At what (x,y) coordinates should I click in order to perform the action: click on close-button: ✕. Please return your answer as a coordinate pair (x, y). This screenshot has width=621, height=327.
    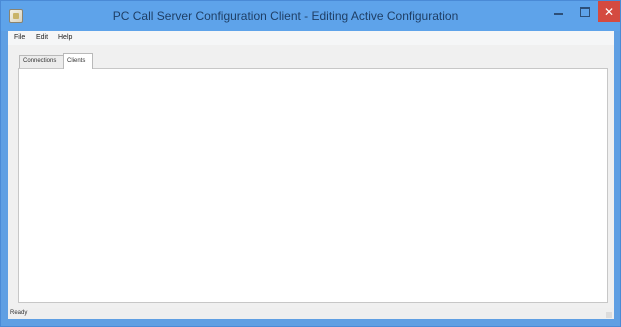
    Looking at the image, I should click on (609, 11).